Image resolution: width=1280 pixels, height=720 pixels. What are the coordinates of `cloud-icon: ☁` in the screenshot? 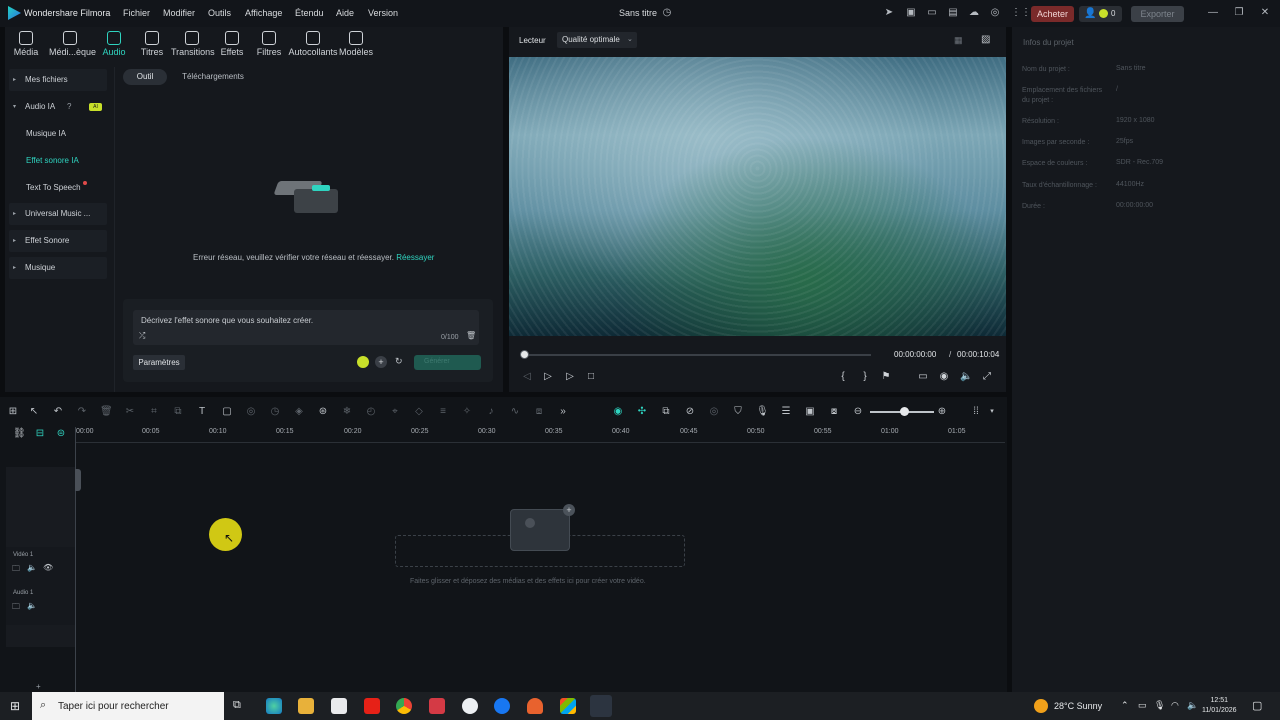 It's located at (974, 13).